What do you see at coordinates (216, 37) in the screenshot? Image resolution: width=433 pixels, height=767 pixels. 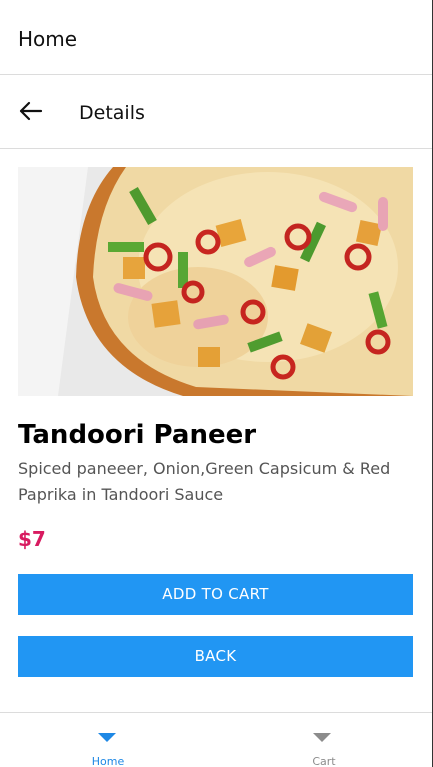 I see `app-header: Home` at bounding box center [216, 37].